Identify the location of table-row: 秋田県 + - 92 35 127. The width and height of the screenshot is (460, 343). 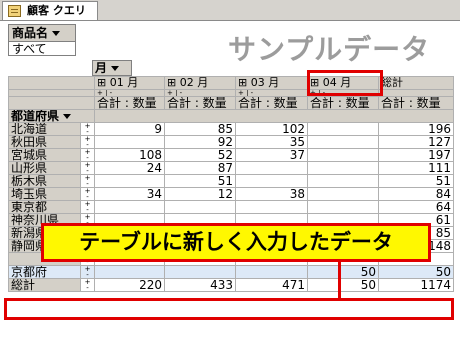
(231, 142).